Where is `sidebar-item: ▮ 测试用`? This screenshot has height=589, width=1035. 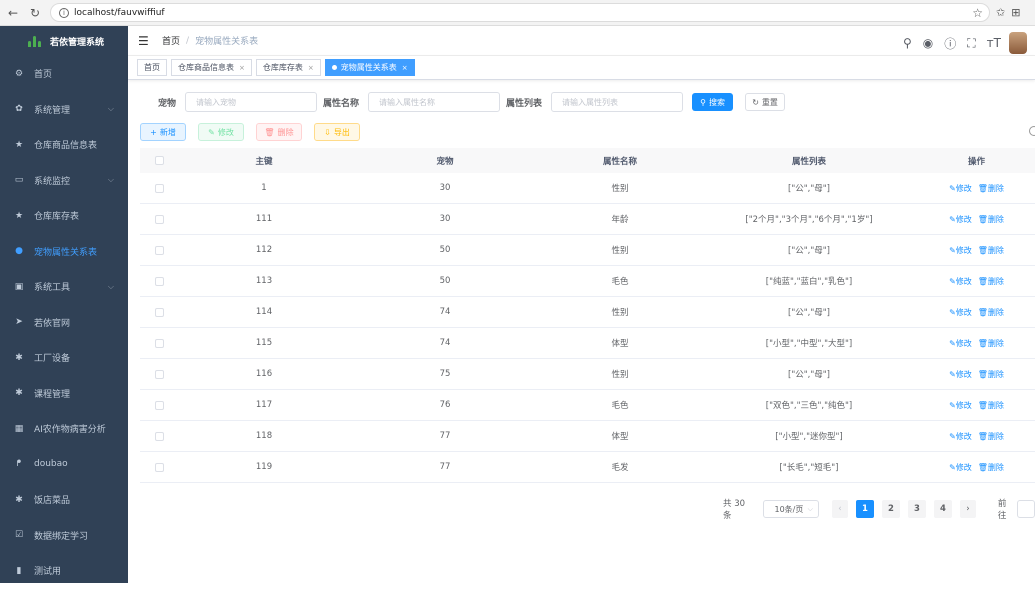
sidebar-item: ▮ 测试用 is located at coordinates (64, 571).